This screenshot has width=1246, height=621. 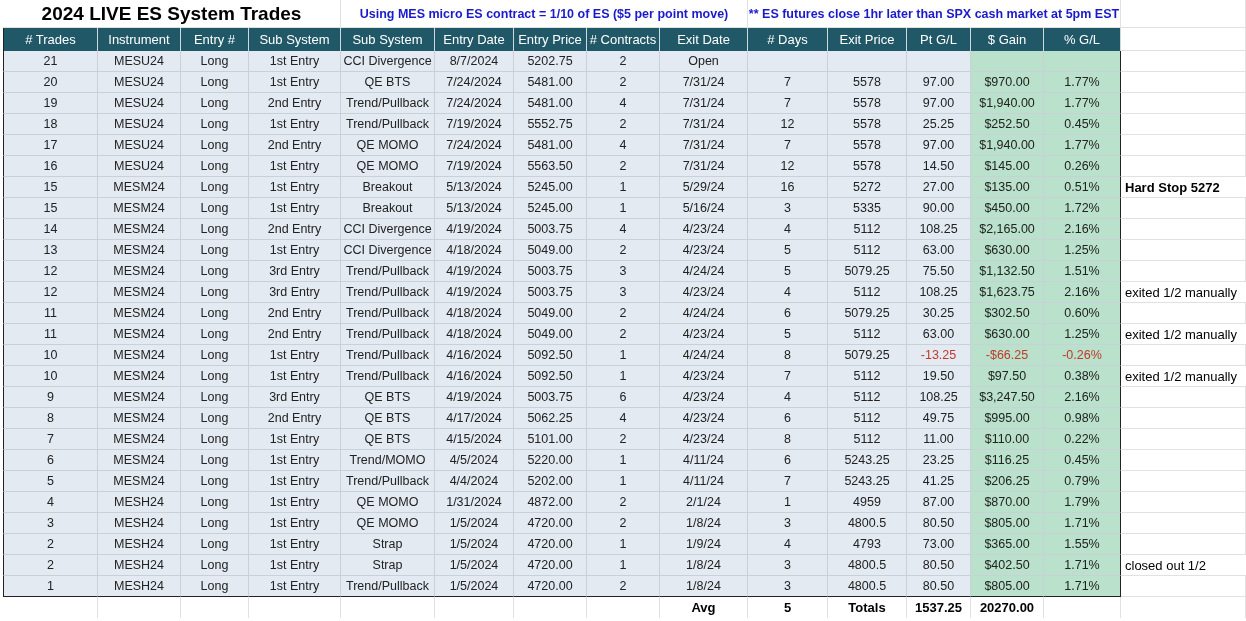 I want to click on table-cell: 11, so click(x=50, y=313).